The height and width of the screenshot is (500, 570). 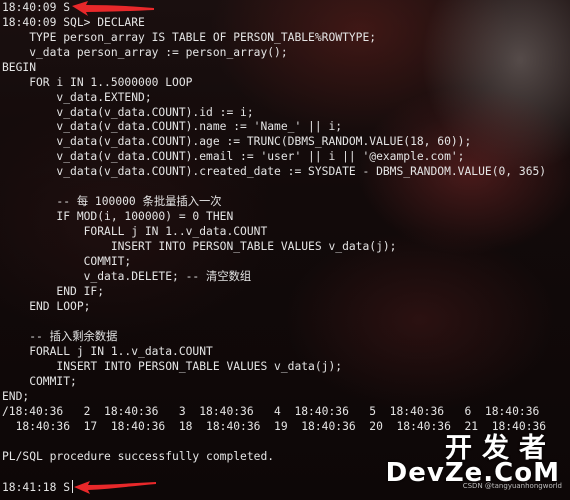 I want to click on code-line: END LOOP;, so click(x=46, y=306).